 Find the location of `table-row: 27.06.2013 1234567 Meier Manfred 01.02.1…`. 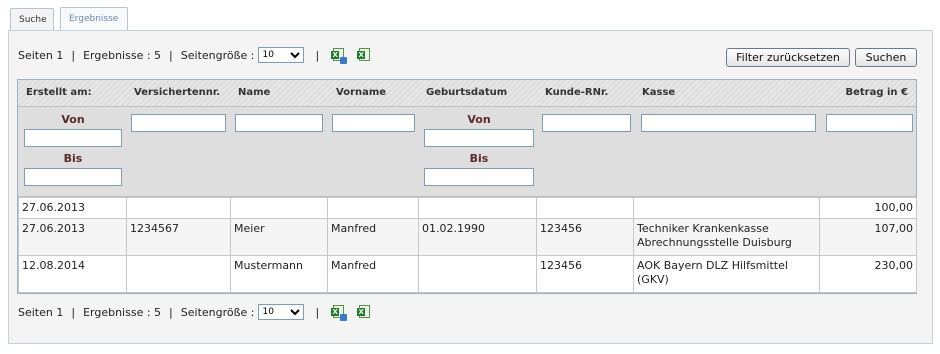

table-row: 27.06.2013 1234567 Meier Manfred 01.02.1… is located at coordinates (467, 237).